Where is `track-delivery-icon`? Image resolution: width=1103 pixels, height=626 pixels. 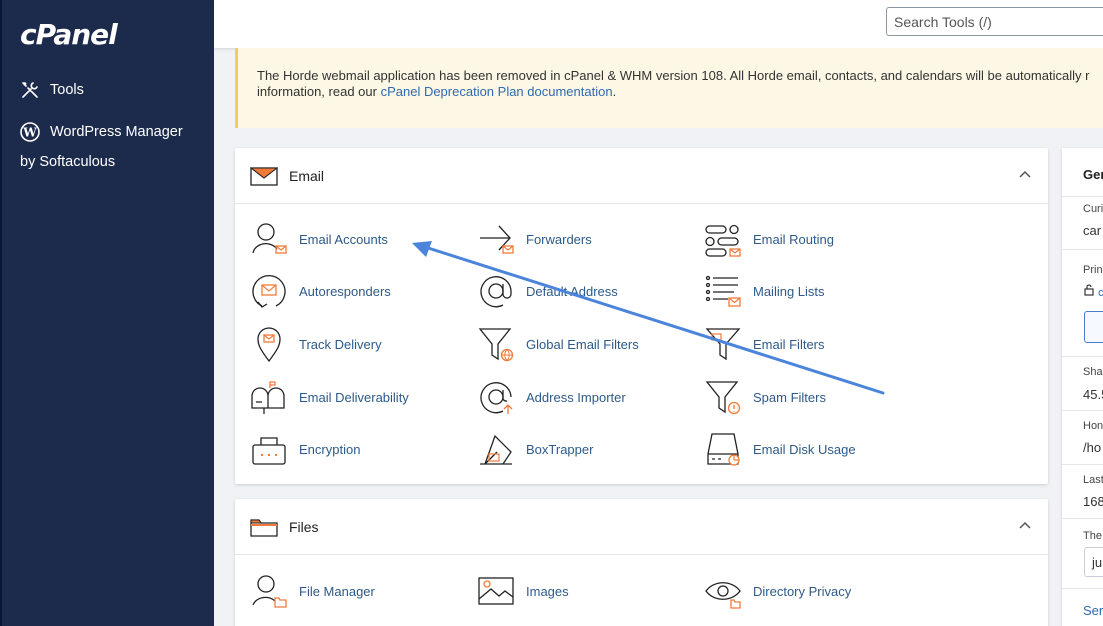 track-delivery-icon is located at coordinates (269, 344).